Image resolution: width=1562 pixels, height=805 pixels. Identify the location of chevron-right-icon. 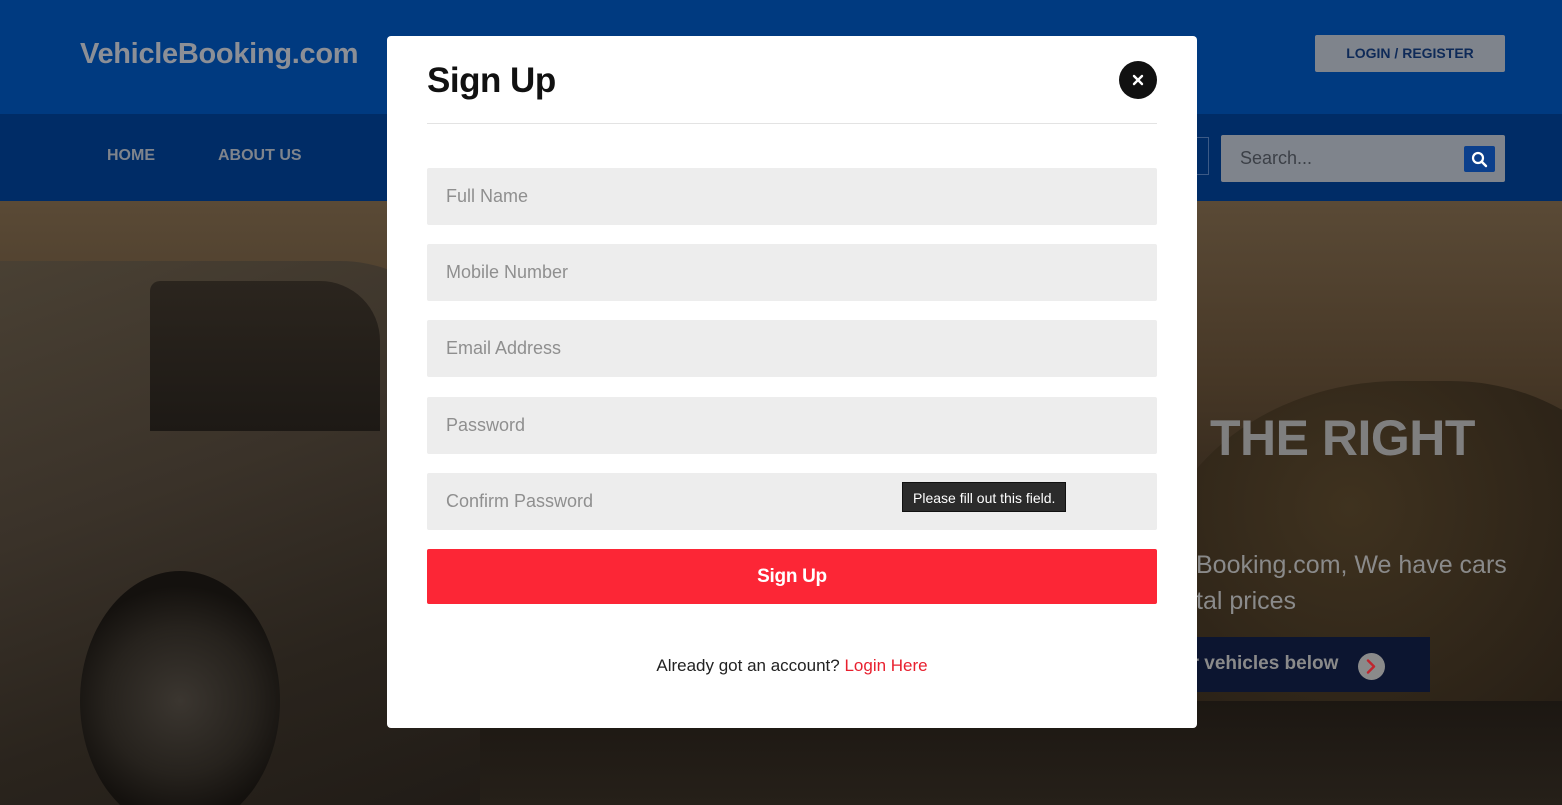
(1371, 666).